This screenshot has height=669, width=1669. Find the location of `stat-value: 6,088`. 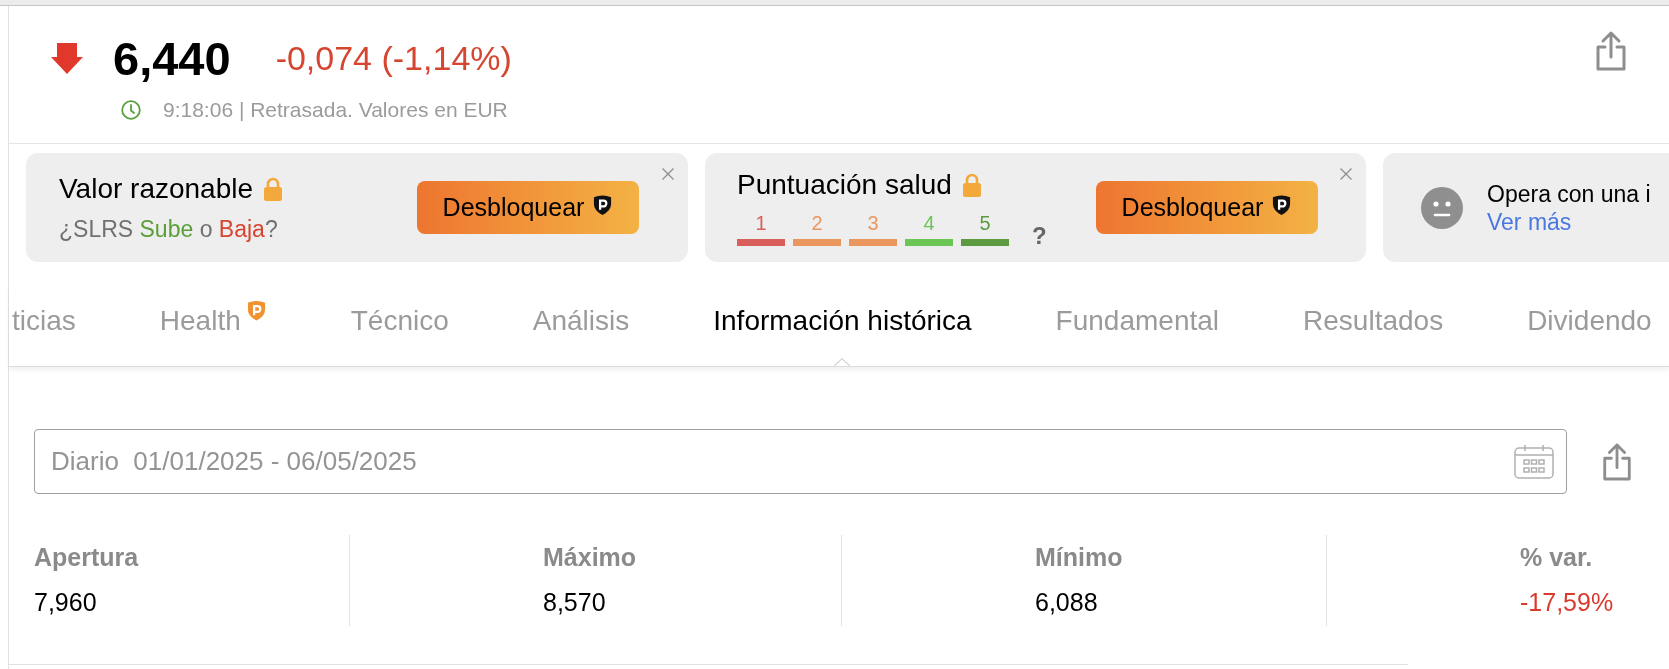

stat-value: 6,088 is located at coordinates (1066, 602).